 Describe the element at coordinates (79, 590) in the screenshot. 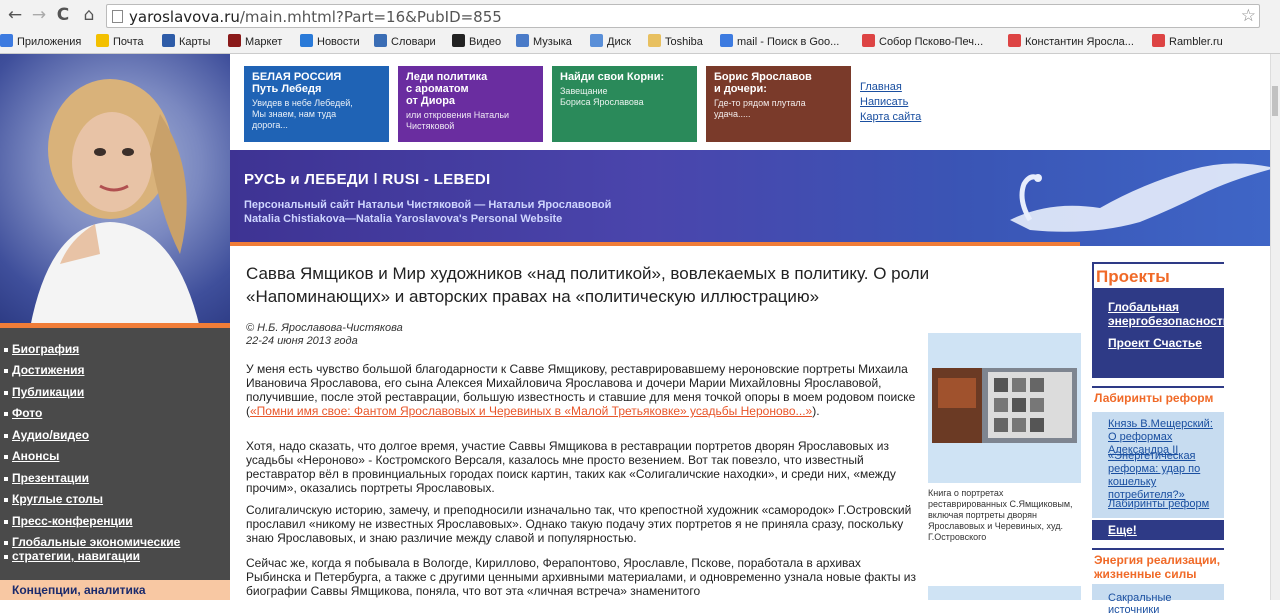

I see `concepts-label: Концепции, аналитика` at that location.